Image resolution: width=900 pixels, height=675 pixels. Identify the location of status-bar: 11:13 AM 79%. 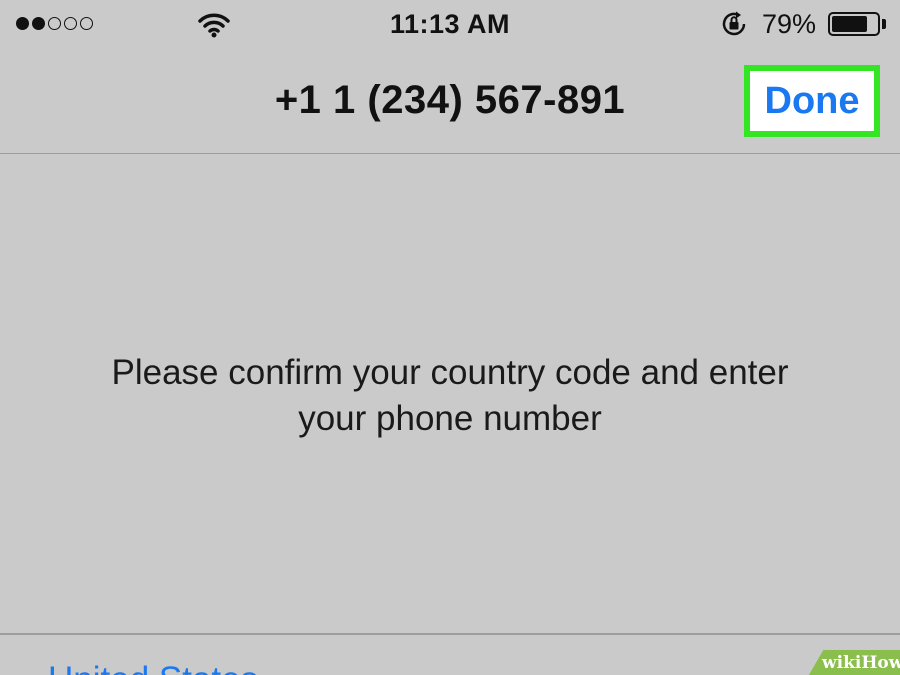
(450, 25).